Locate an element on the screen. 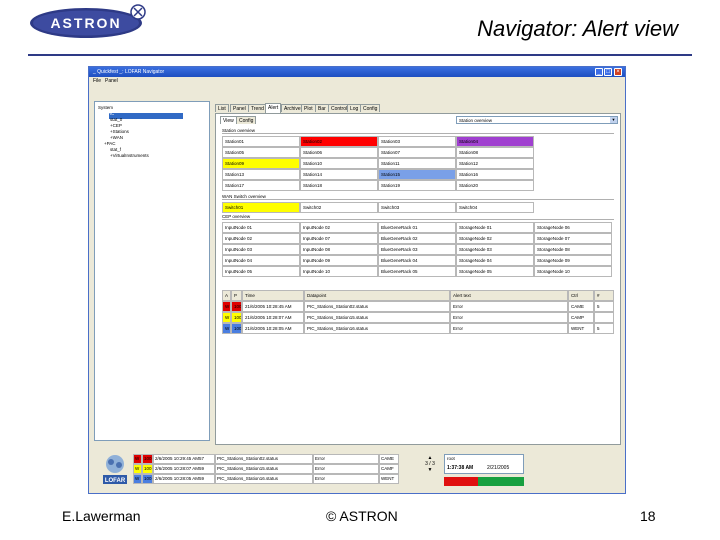  alert-column-header: Ctrl is located at coordinates (581, 295).